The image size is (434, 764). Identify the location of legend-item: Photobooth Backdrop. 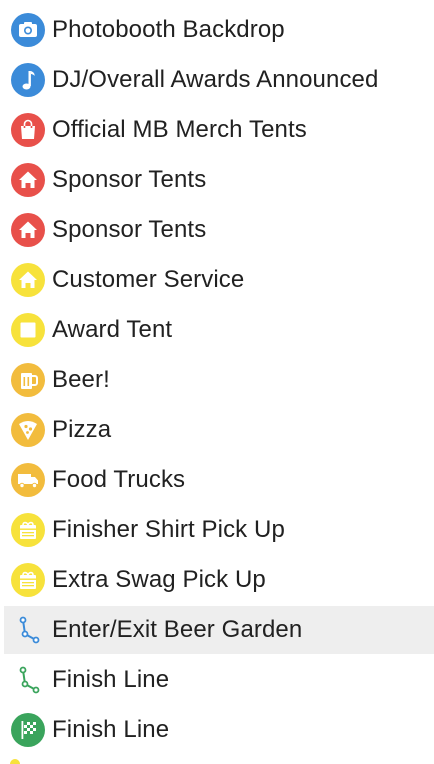
(217, 30).